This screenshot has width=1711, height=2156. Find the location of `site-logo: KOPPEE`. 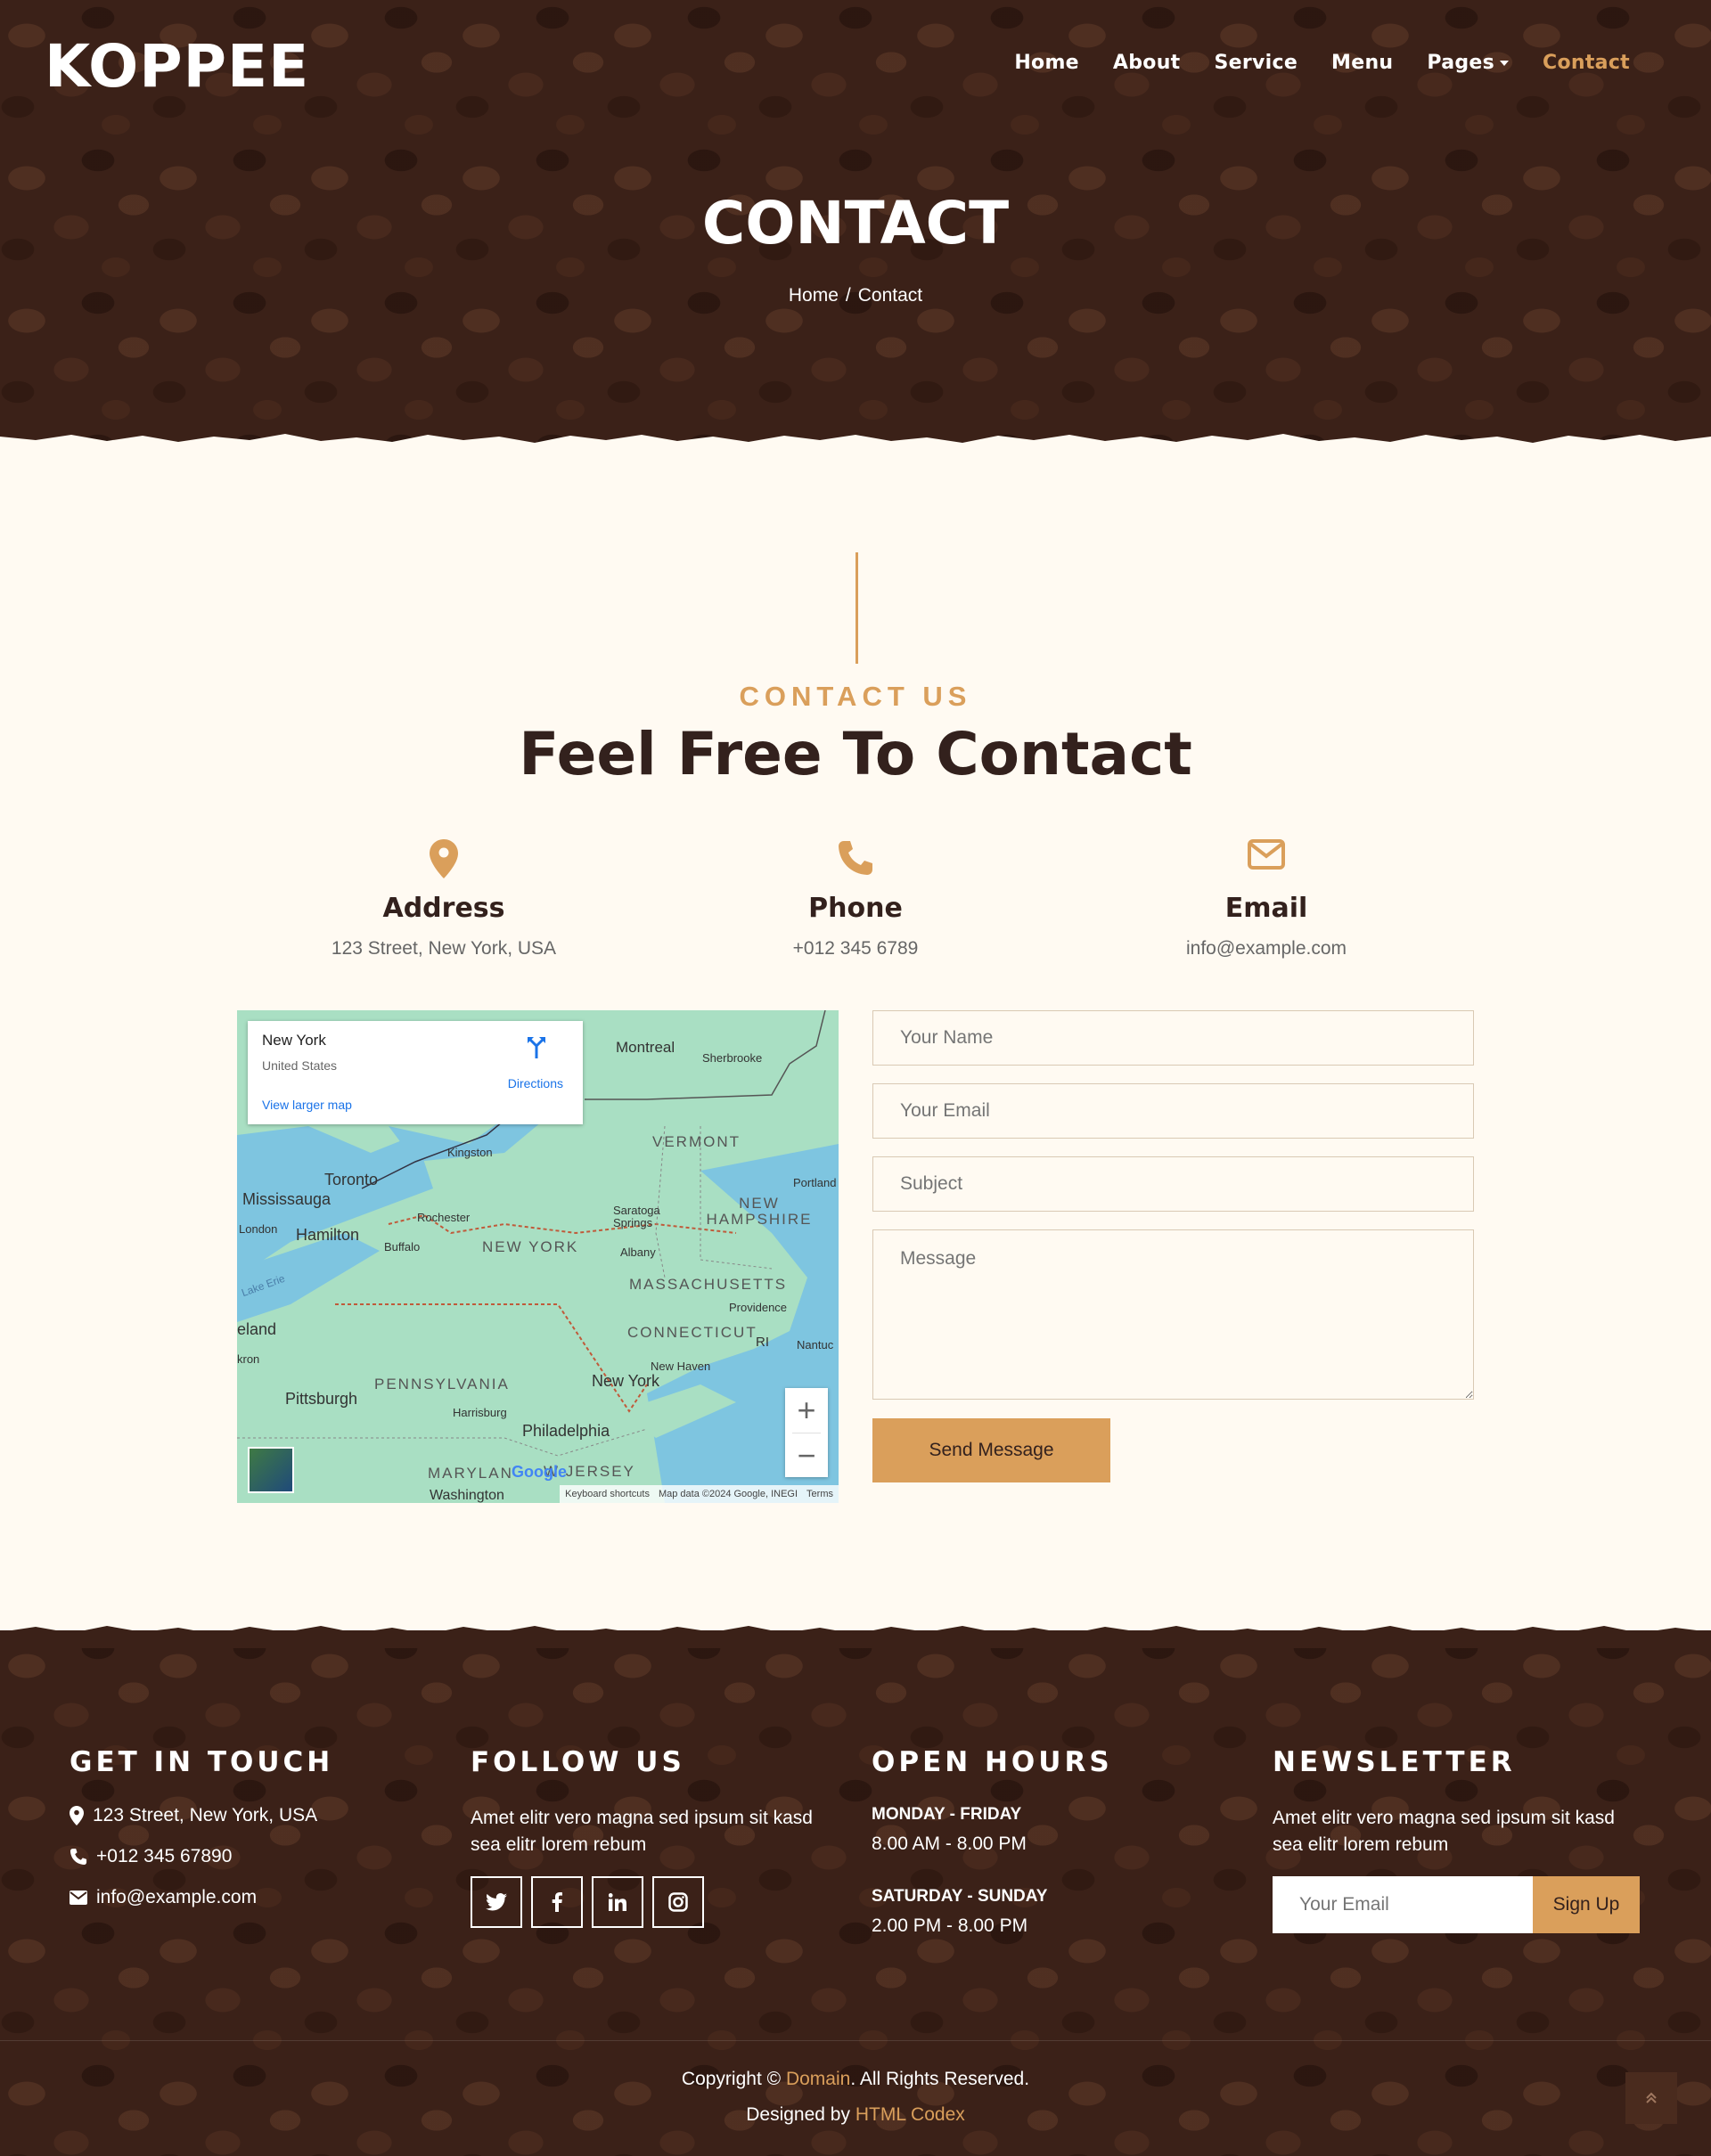

site-logo: KOPPEE is located at coordinates (177, 66).